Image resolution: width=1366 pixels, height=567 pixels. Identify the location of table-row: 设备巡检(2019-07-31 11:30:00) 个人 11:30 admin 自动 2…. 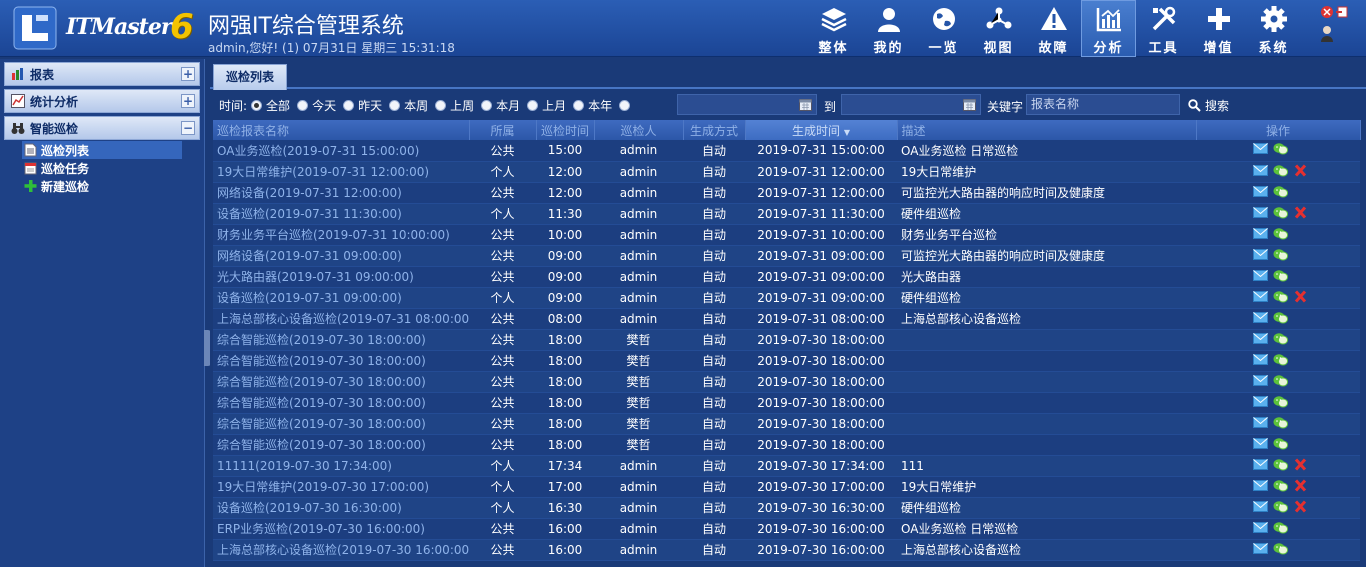
(786, 214).